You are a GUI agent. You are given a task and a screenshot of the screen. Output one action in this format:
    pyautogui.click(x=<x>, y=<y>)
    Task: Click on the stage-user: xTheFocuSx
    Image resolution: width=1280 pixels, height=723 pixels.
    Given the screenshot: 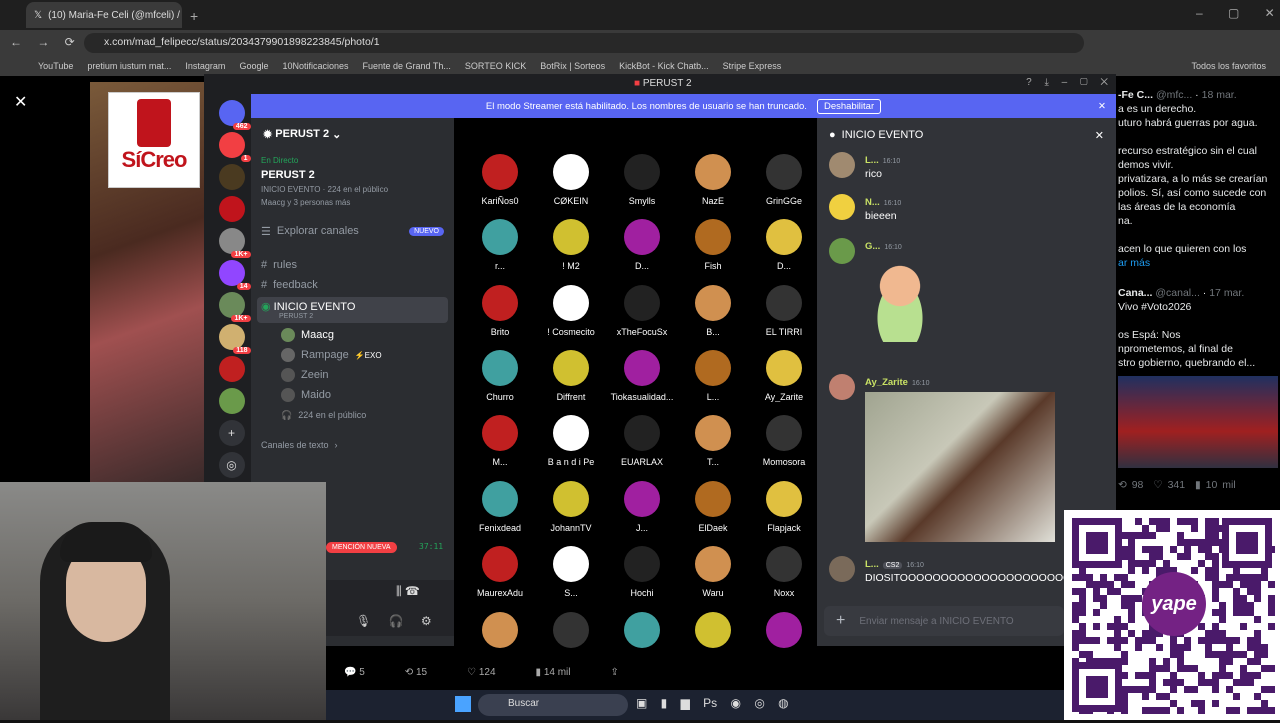 What is the action you would take?
    pyautogui.click(x=642, y=310)
    